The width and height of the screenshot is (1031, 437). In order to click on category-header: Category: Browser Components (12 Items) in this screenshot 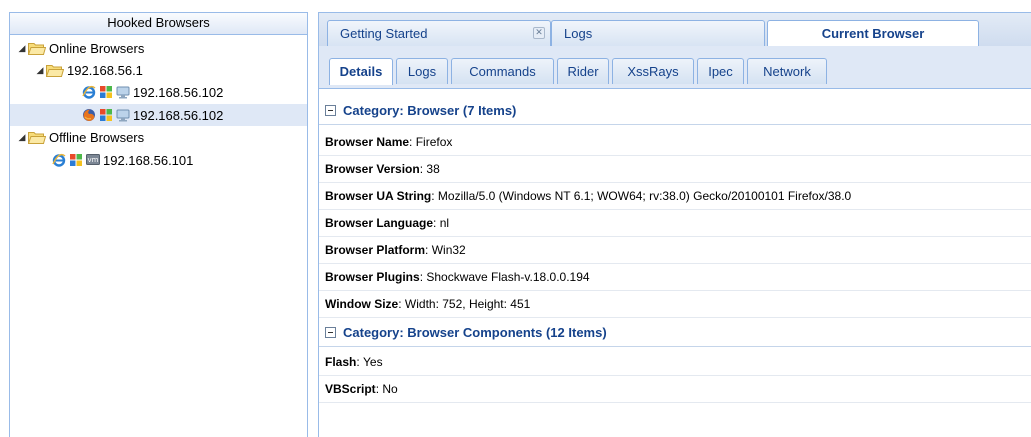, I will do `click(675, 333)`.